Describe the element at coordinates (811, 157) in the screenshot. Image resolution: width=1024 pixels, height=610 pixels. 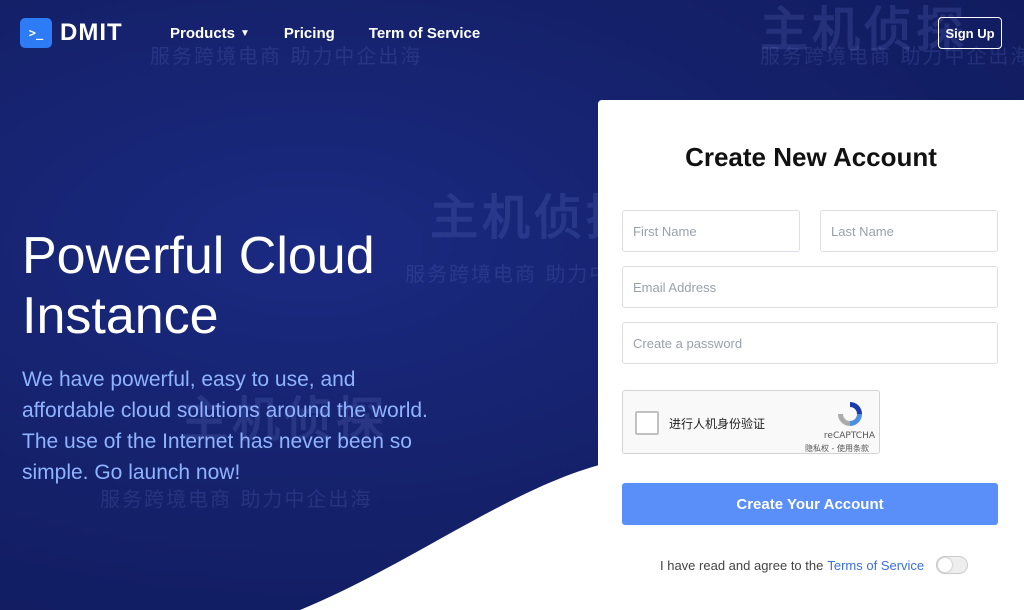
I see `form-title: Create New Account` at that location.